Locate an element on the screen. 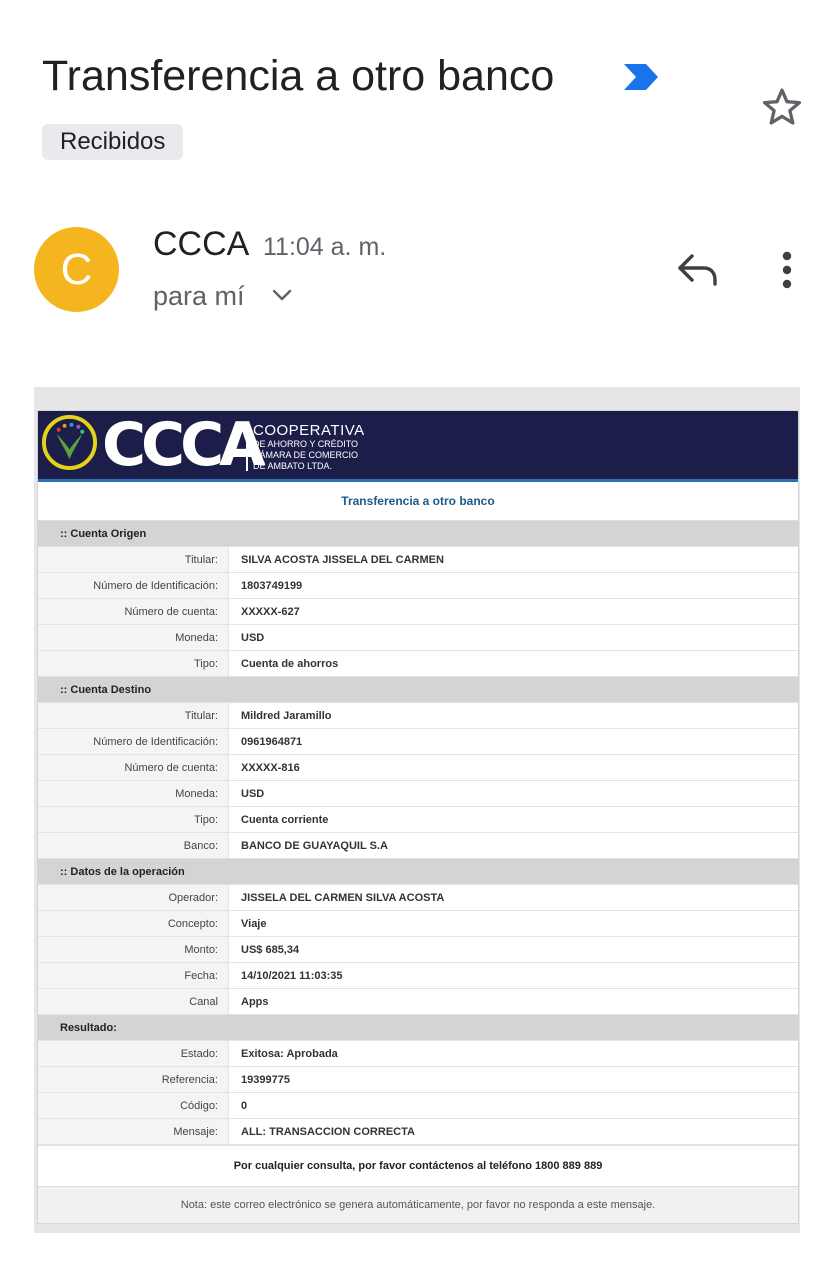 Image resolution: width=833 pixels, height=1280 pixels. table-row: Número de cuenta: XXXXX-627 is located at coordinates (418, 611).